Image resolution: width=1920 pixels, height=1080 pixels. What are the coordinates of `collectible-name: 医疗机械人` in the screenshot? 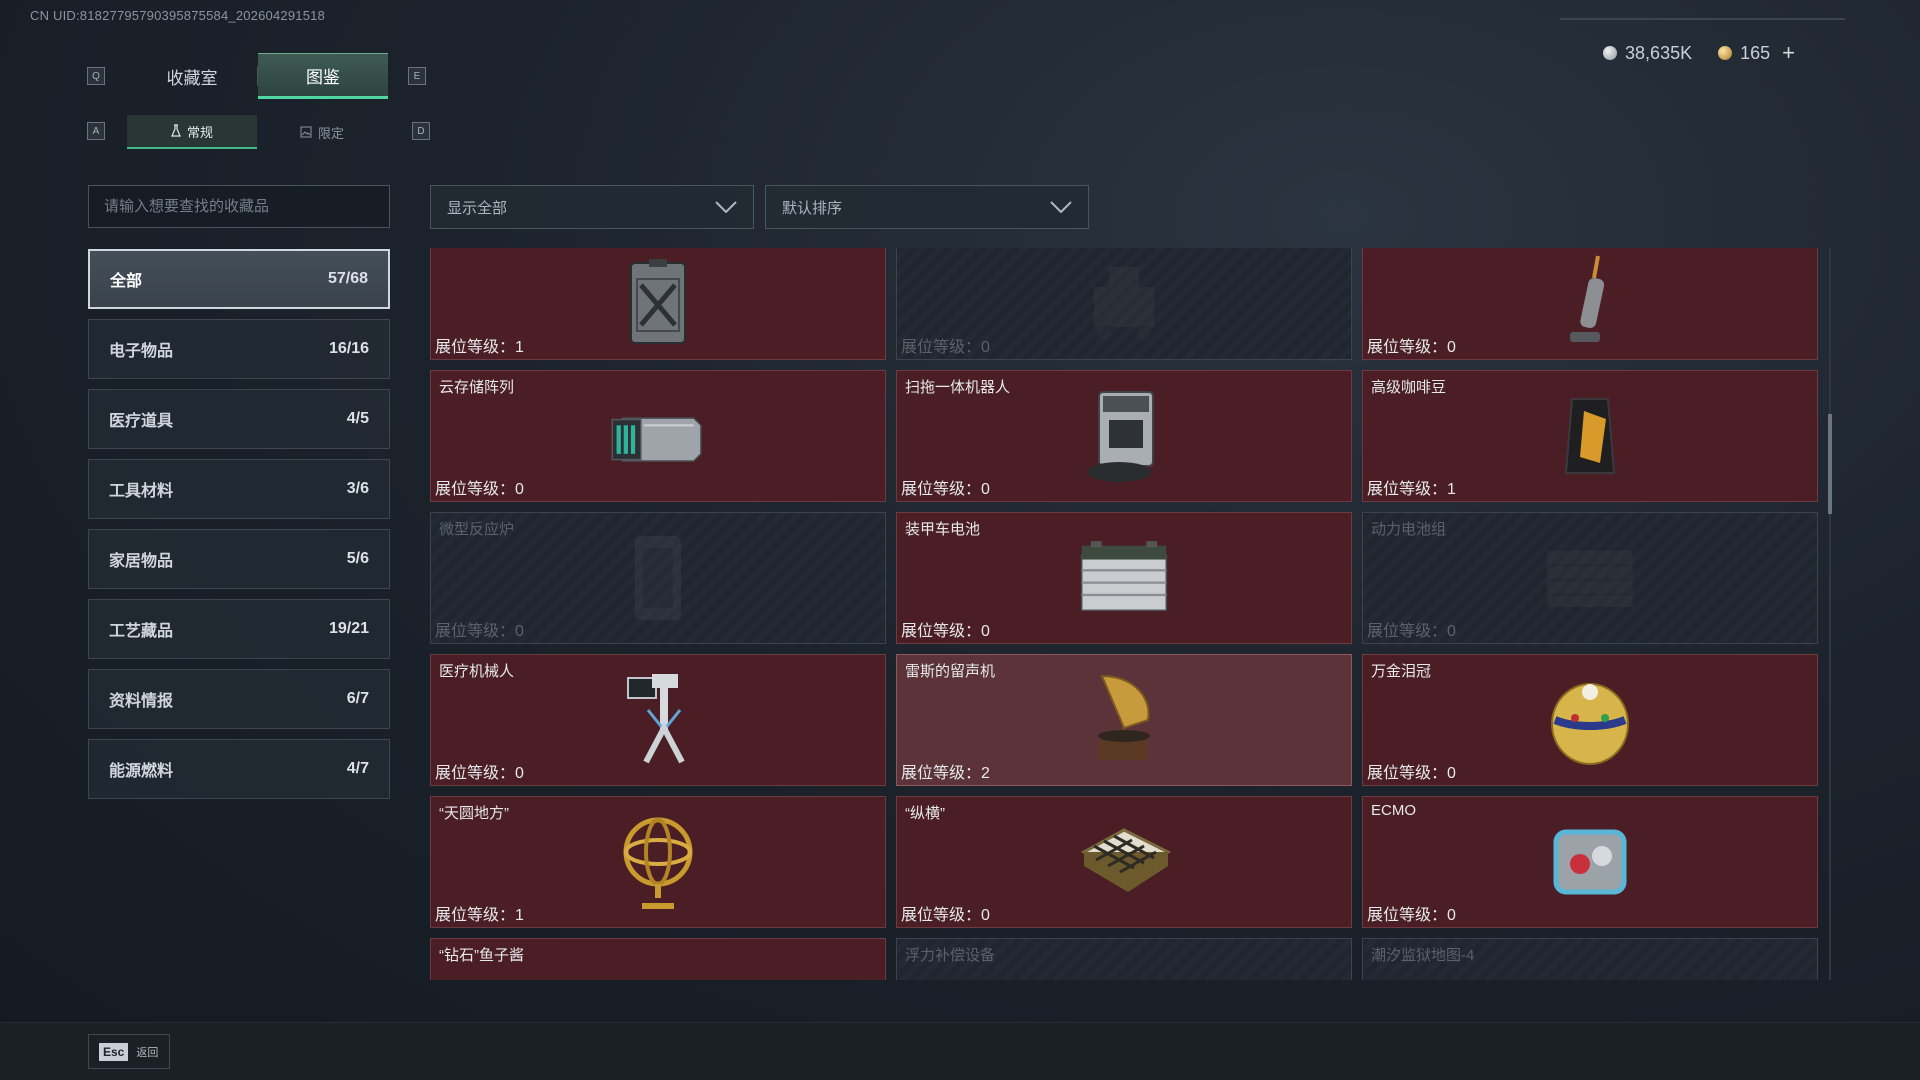 It's located at (477, 671).